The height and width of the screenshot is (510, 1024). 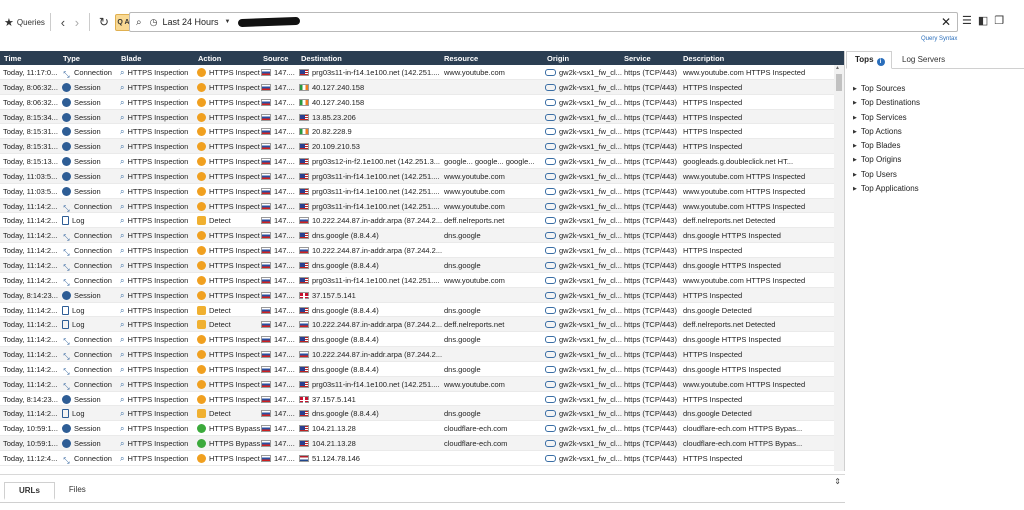 What do you see at coordinates (886, 162) in the screenshot?
I see `top-item-origins: ▶ Top Origins` at bounding box center [886, 162].